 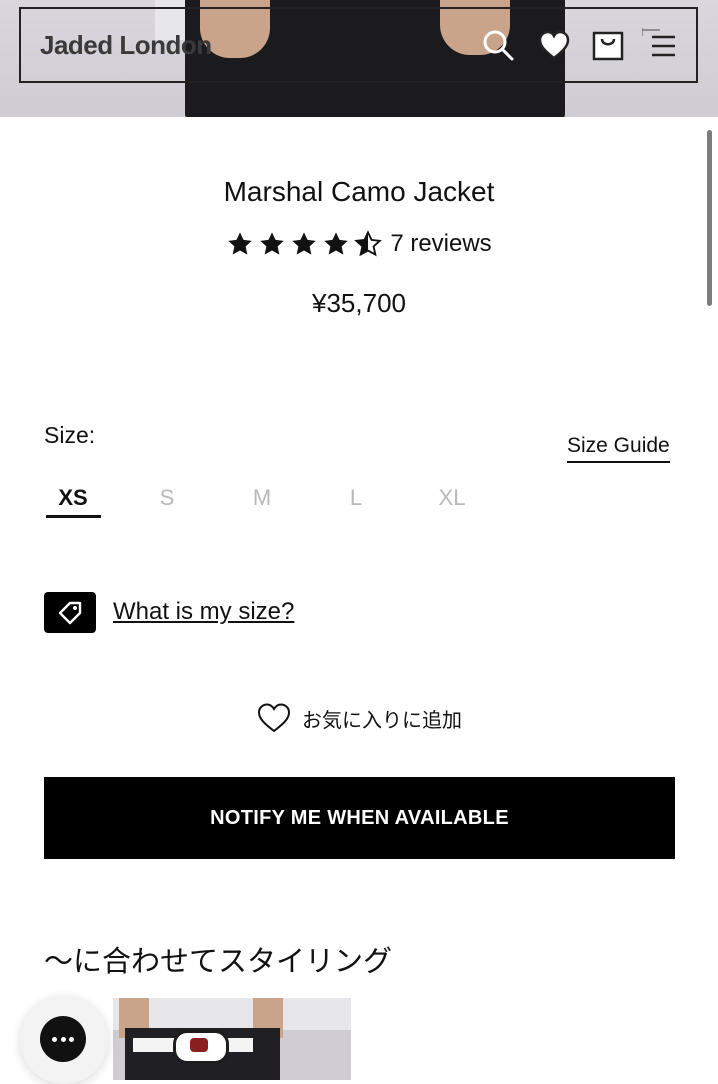 I want to click on styling-product-thumbnail, so click(x=232, y=1039).